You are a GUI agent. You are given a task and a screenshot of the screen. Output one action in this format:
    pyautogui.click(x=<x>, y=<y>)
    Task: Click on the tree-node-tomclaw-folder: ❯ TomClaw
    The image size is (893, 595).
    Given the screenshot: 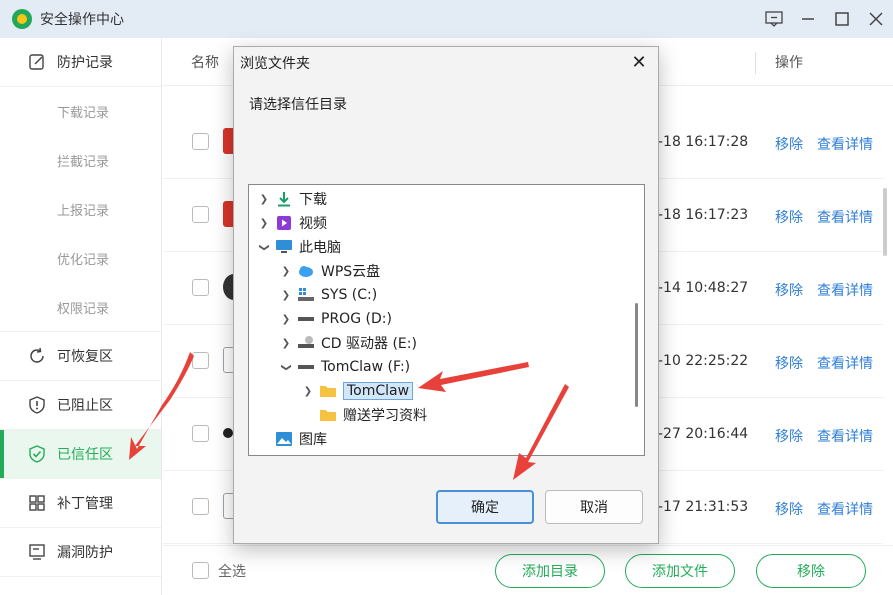 What is the action you would take?
    pyautogui.click(x=357, y=391)
    